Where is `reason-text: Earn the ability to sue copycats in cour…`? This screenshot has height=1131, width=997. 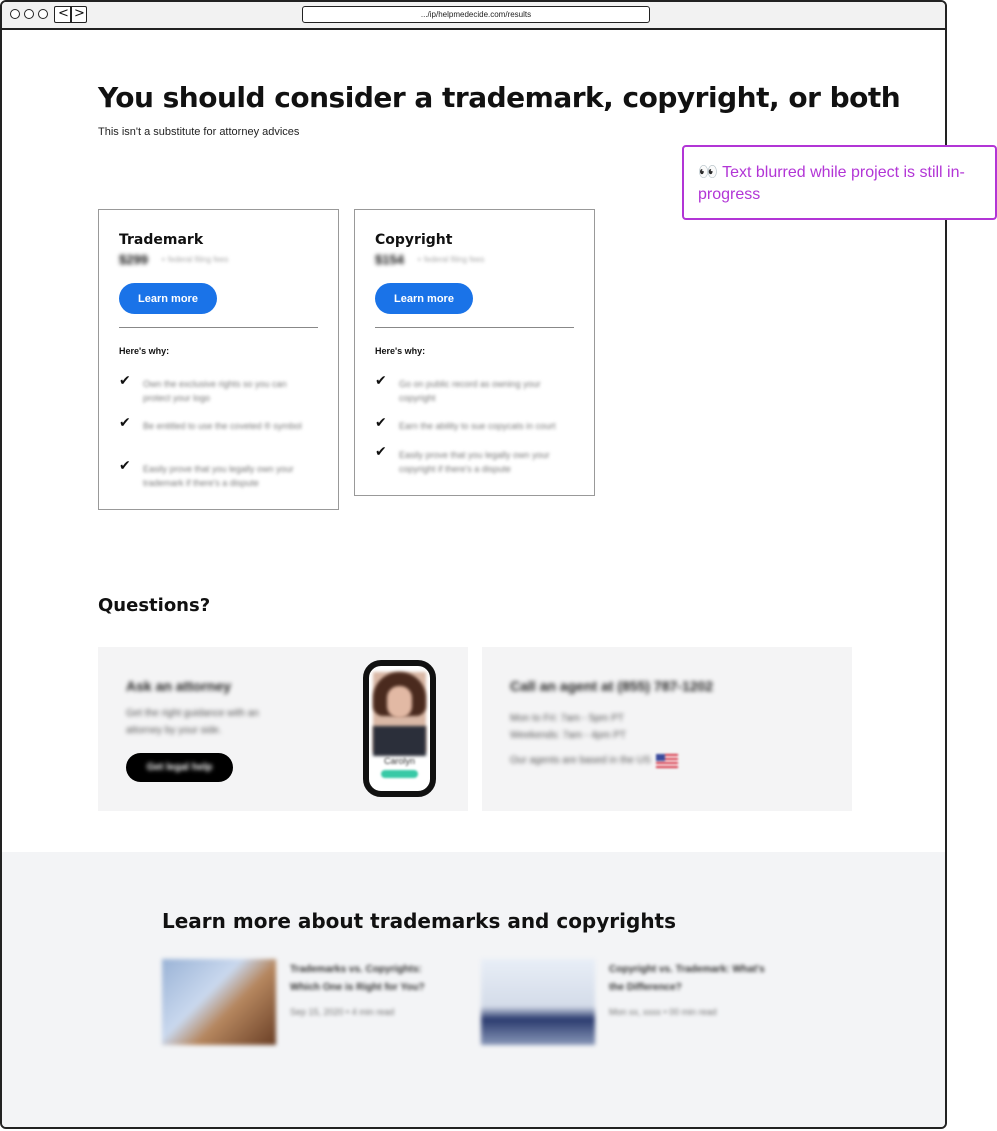 reason-text: Earn the ability to sue copycats in cour… is located at coordinates (477, 426).